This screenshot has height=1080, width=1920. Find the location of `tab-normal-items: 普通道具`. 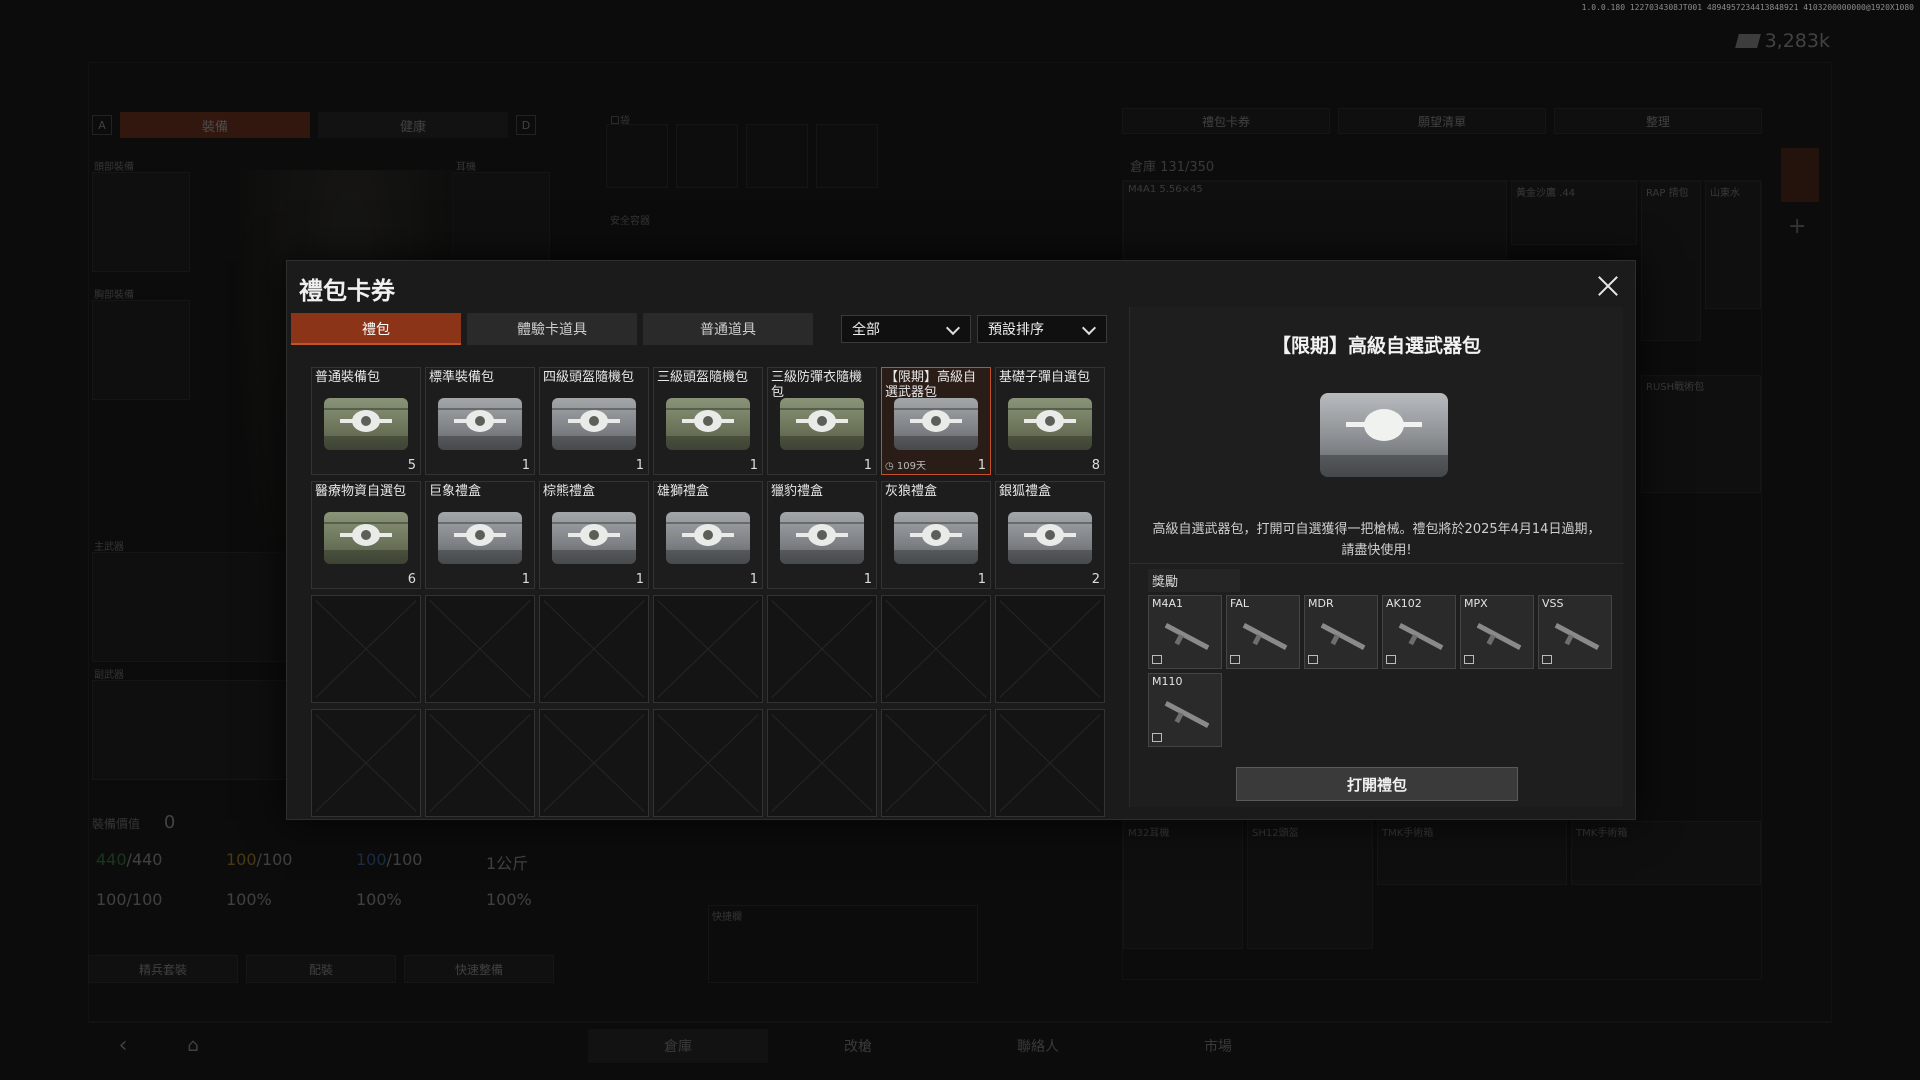

tab-normal-items: 普通道具 is located at coordinates (728, 329).